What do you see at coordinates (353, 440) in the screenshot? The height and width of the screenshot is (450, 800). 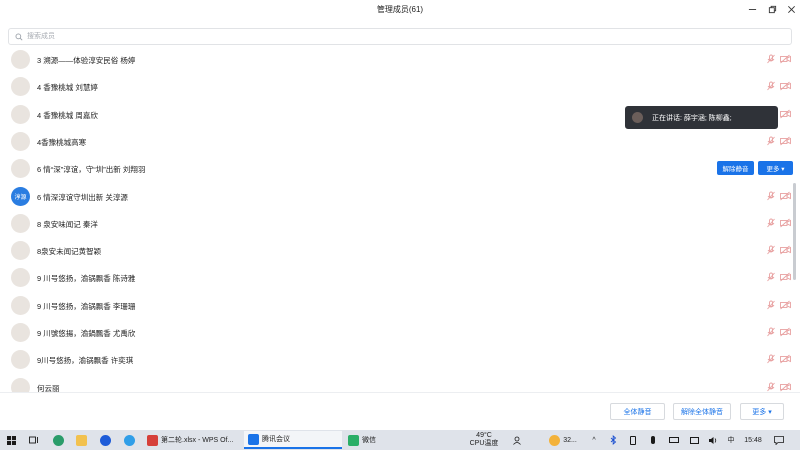 I see `wechat-icon` at bounding box center [353, 440].